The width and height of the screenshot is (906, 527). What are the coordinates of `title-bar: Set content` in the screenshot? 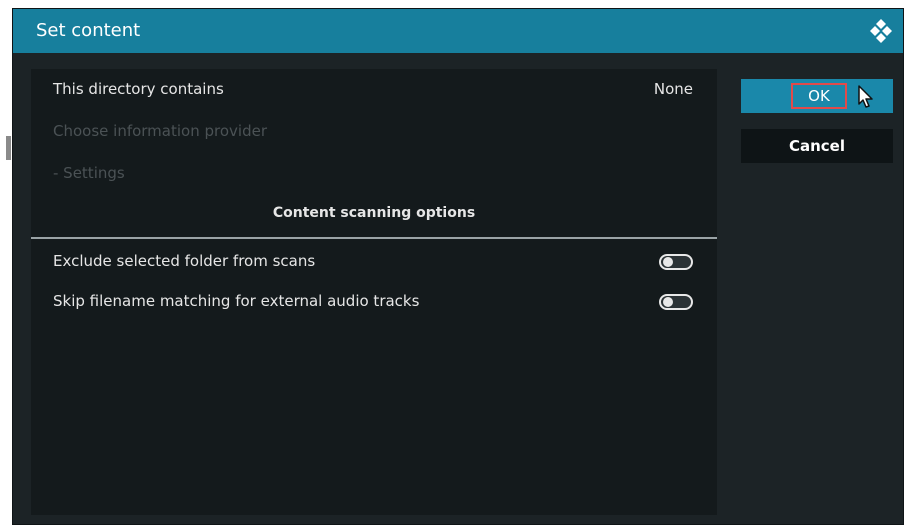 It's located at (458, 31).